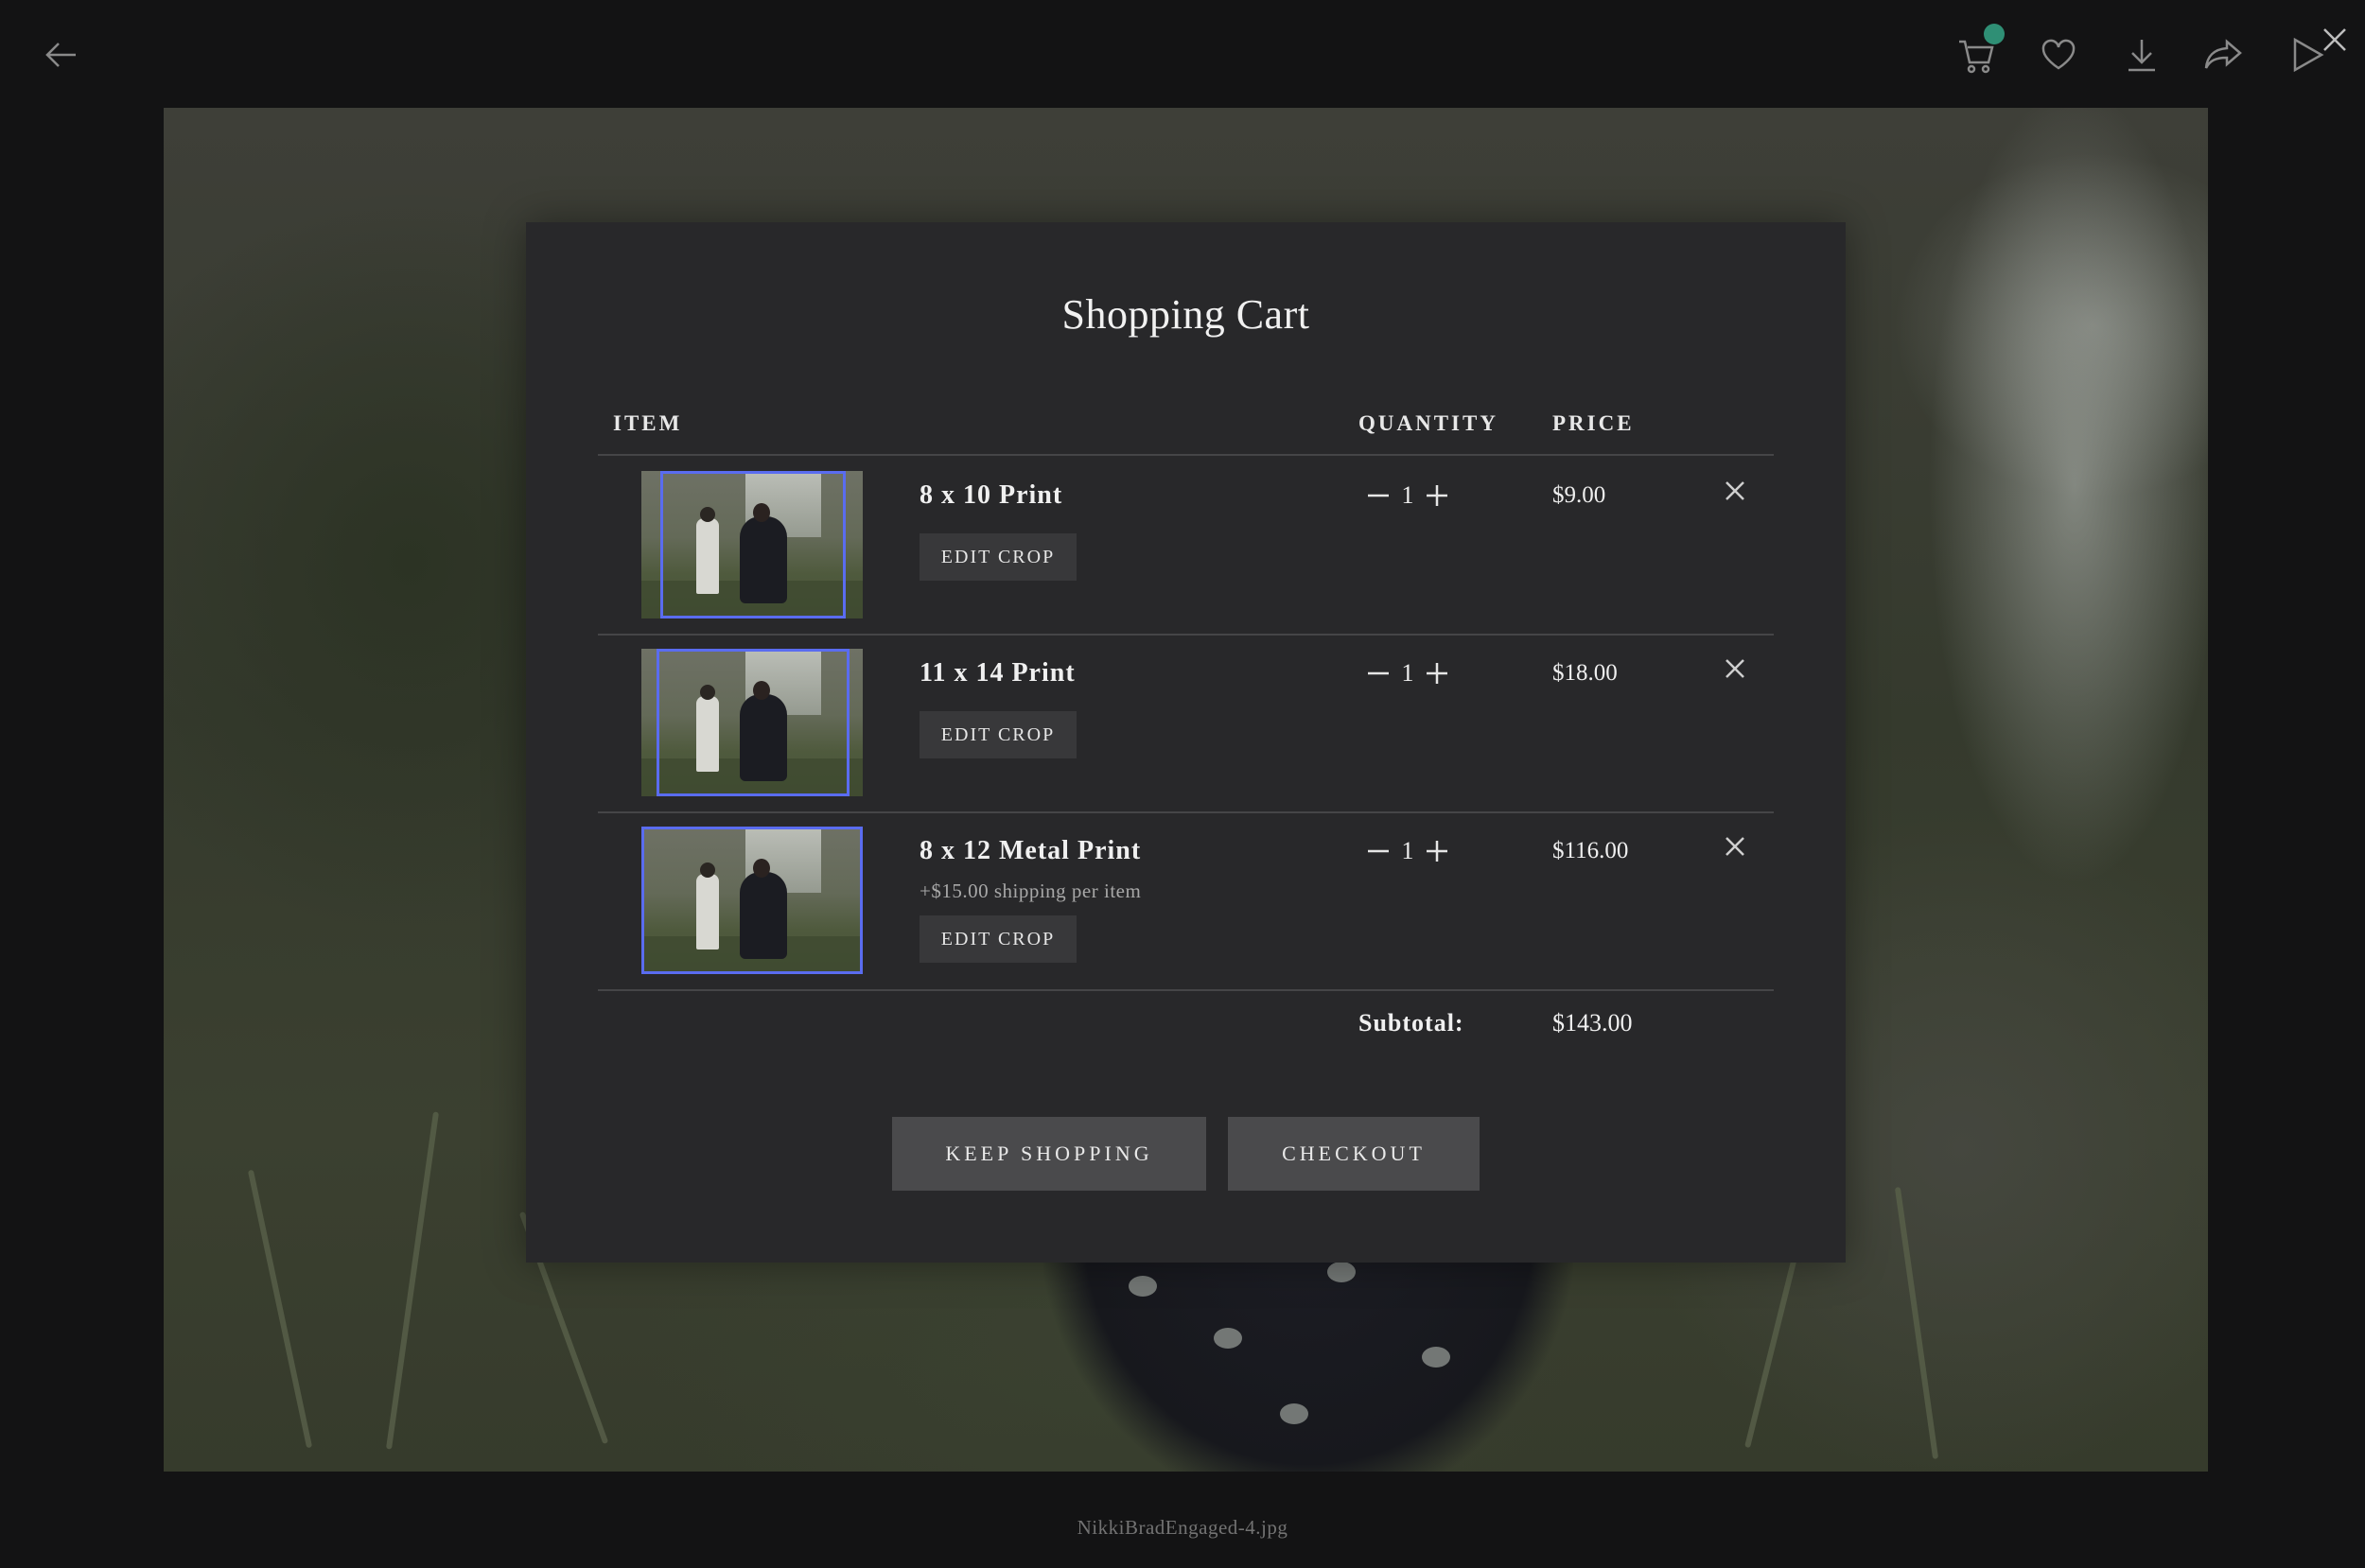 This screenshot has height=1568, width=2365. I want to click on close-viewer-button, so click(2334, 39).